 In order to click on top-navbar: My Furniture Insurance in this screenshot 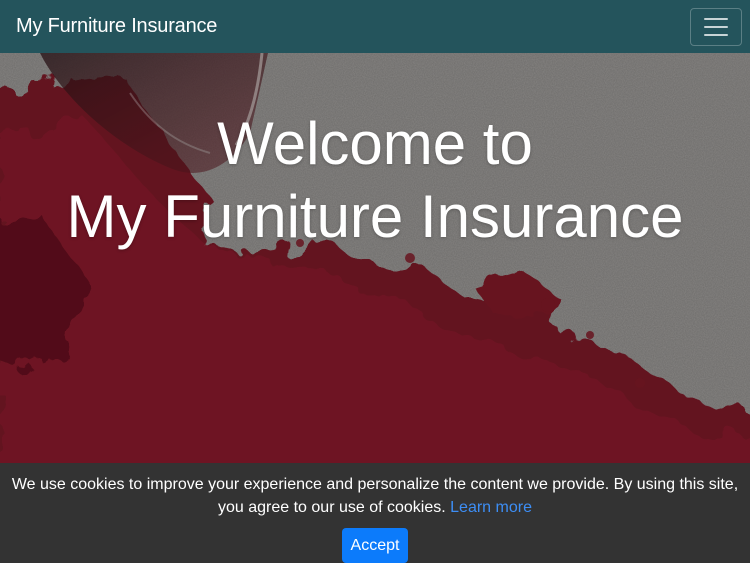, I will do `click(375, 26)`.